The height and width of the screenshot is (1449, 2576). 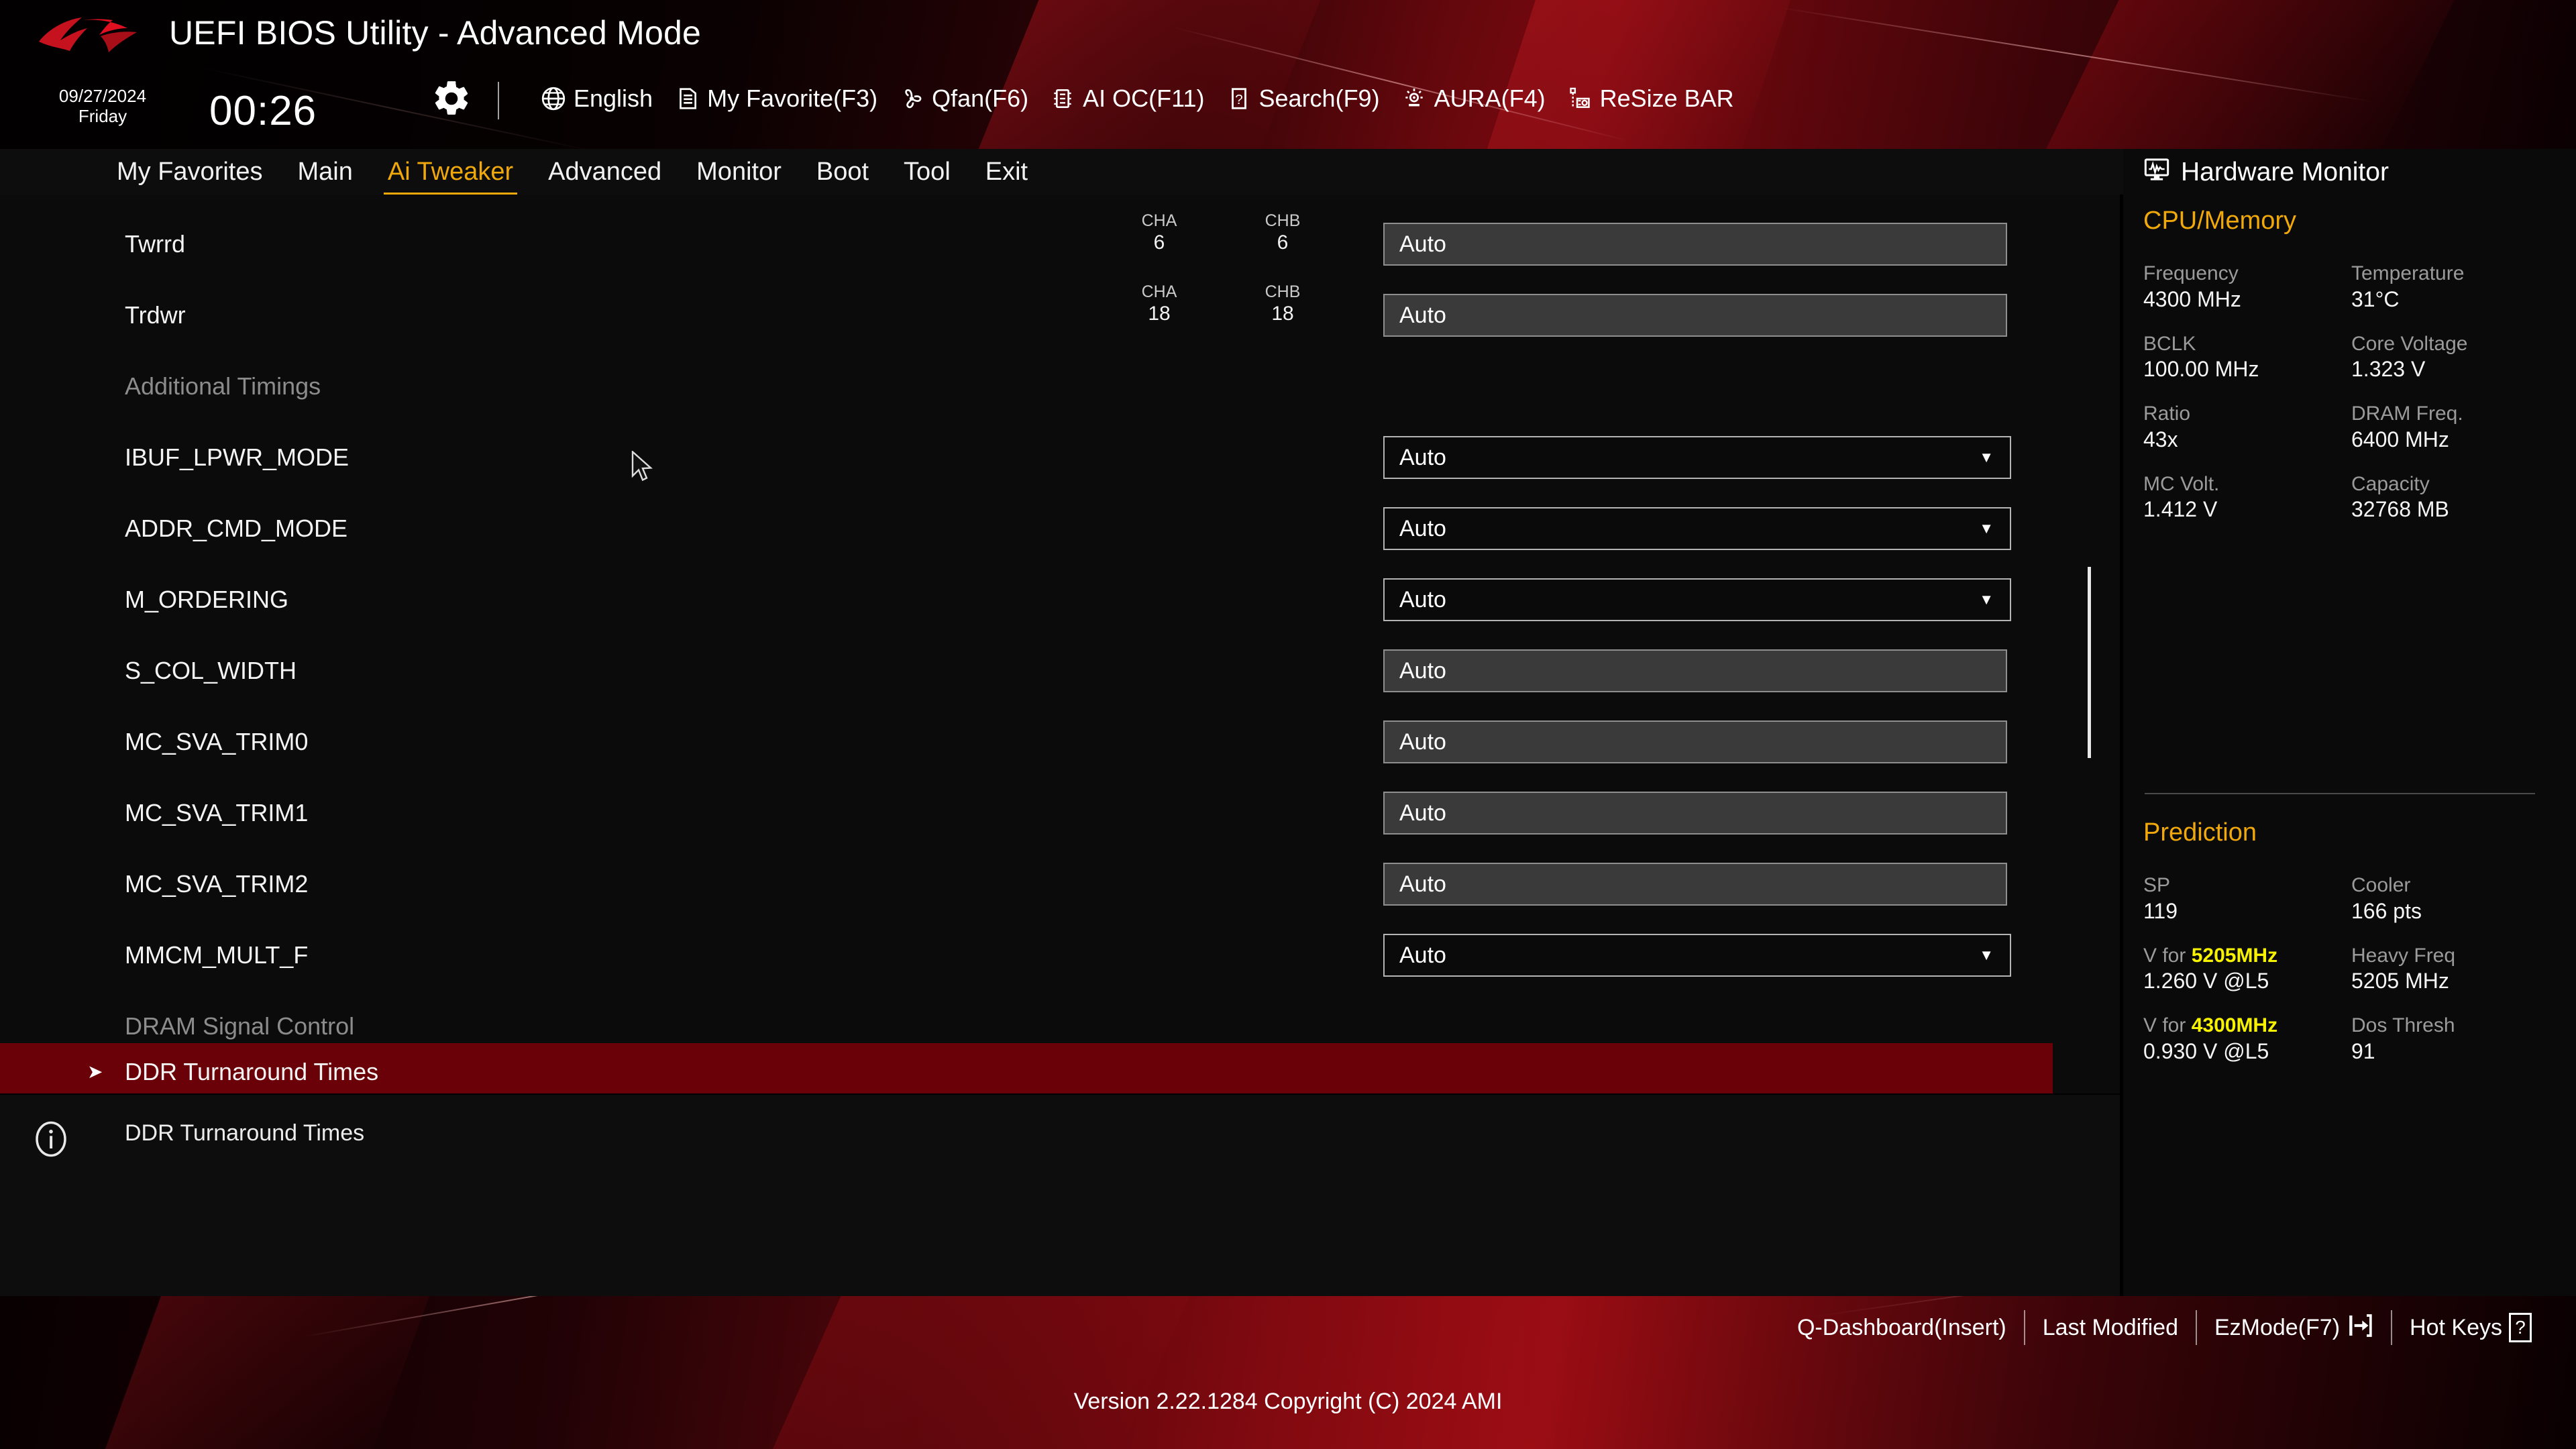 What do you see at coordinates (1473, 98) in the screenshot?
I see `toolbar-item-aura: AURA(F4)` at bounding box center [1473, 98].